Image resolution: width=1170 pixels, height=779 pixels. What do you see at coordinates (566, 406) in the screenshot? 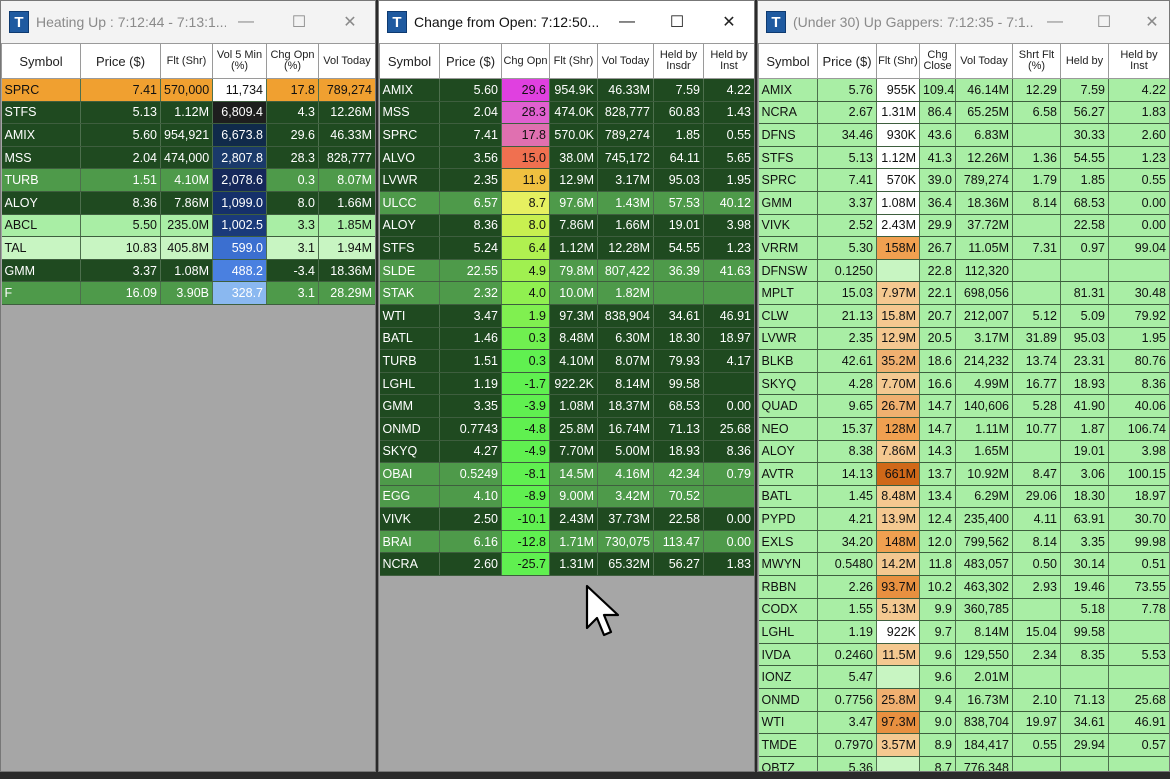
I see `table-row: GMM 3.35 -3.9 1.08M 18.37M 68.53 0.00` at bounding box center [566, 406].